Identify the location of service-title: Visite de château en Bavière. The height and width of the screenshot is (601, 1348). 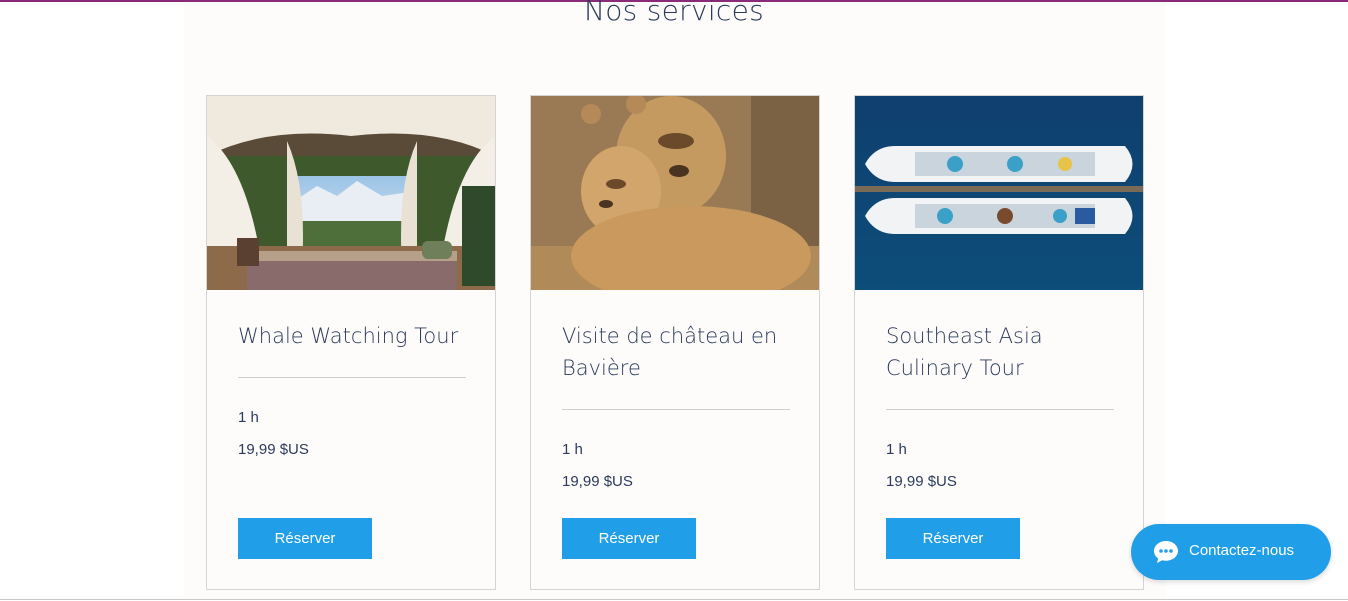
(677, 352).